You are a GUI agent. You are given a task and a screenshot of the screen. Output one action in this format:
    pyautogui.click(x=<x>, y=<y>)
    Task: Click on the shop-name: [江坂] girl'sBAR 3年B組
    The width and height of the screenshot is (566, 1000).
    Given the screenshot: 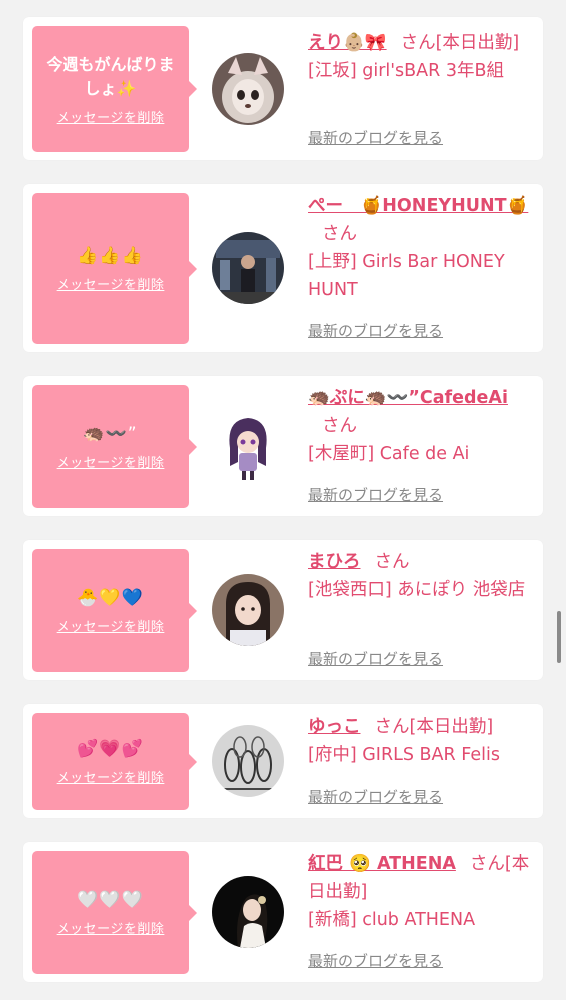 What is the action you would take?
    pyautogui.click(x=406, y=71)
    